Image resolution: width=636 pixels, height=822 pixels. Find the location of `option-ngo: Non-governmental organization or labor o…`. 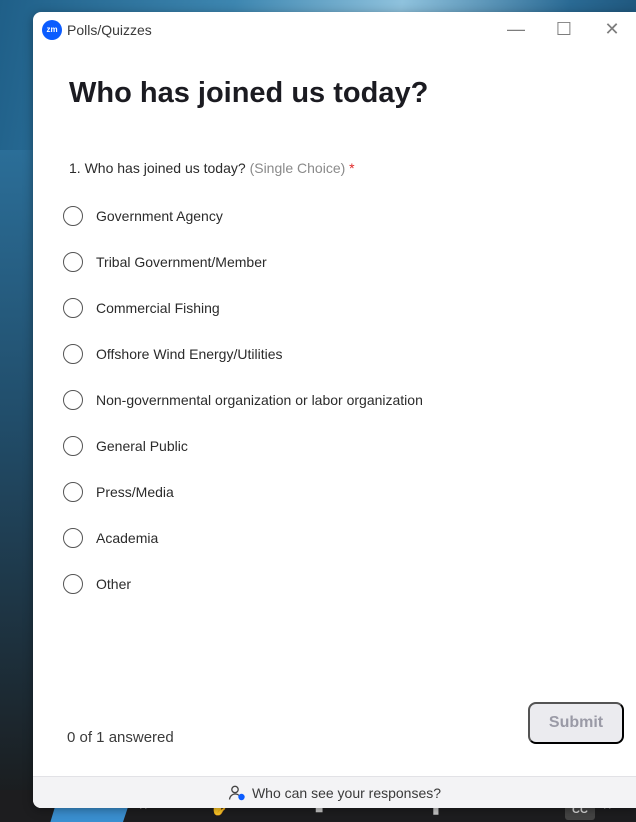

option-ngo: Non-governmental organization or labor o… is located at coordinates (243, 400).